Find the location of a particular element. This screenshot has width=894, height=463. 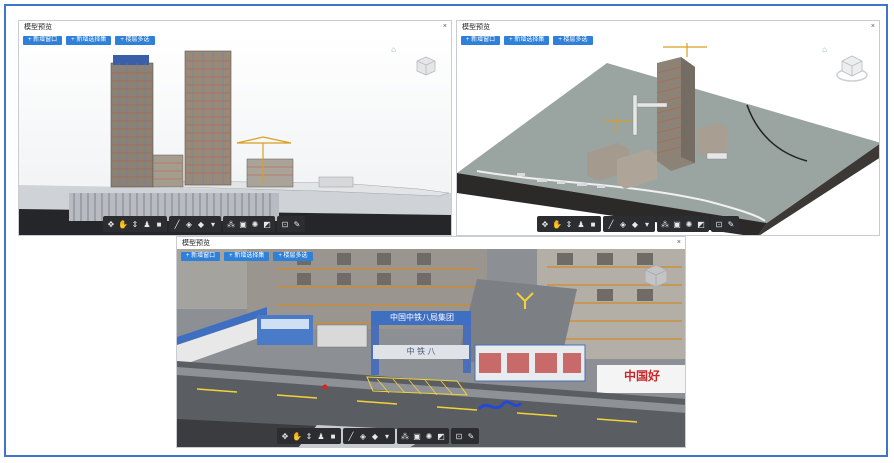

hoarding-text: 中国好 is located at coordinates (641, 376).